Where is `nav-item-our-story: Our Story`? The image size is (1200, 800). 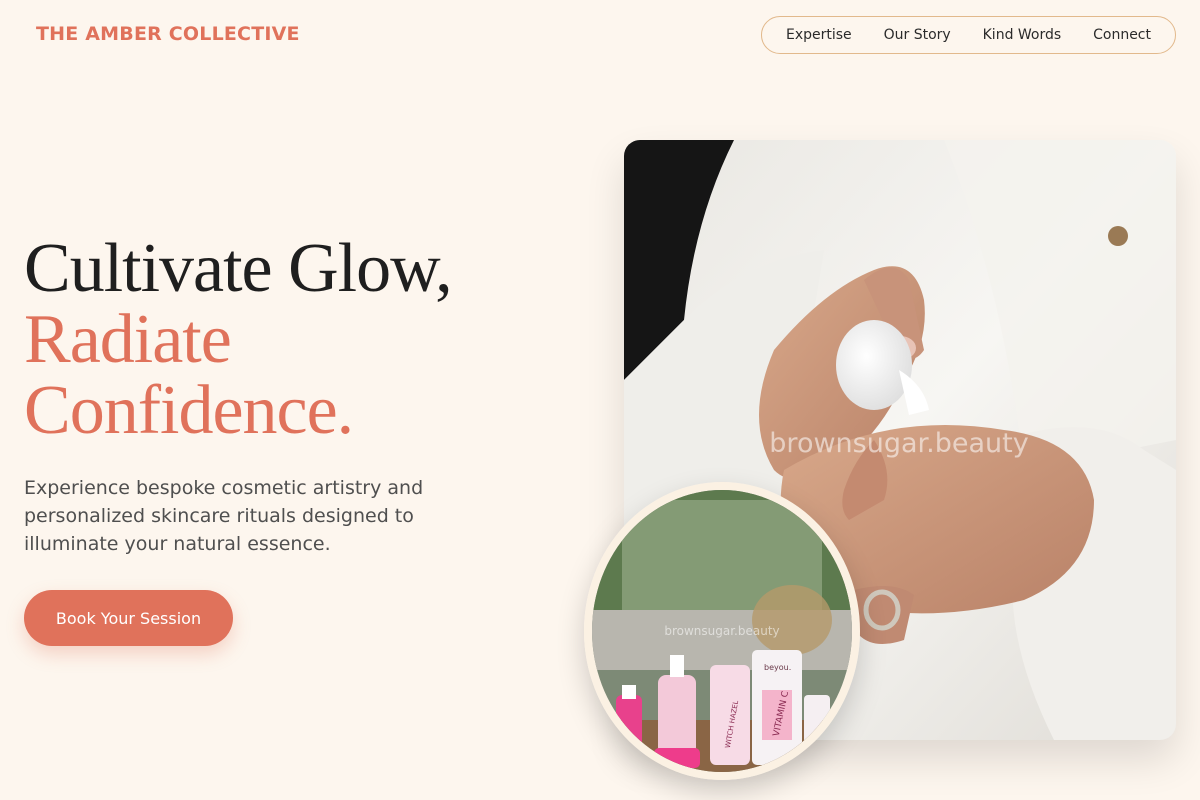 nav-item-our-story: Our Story is located at coordinates (917, 35).